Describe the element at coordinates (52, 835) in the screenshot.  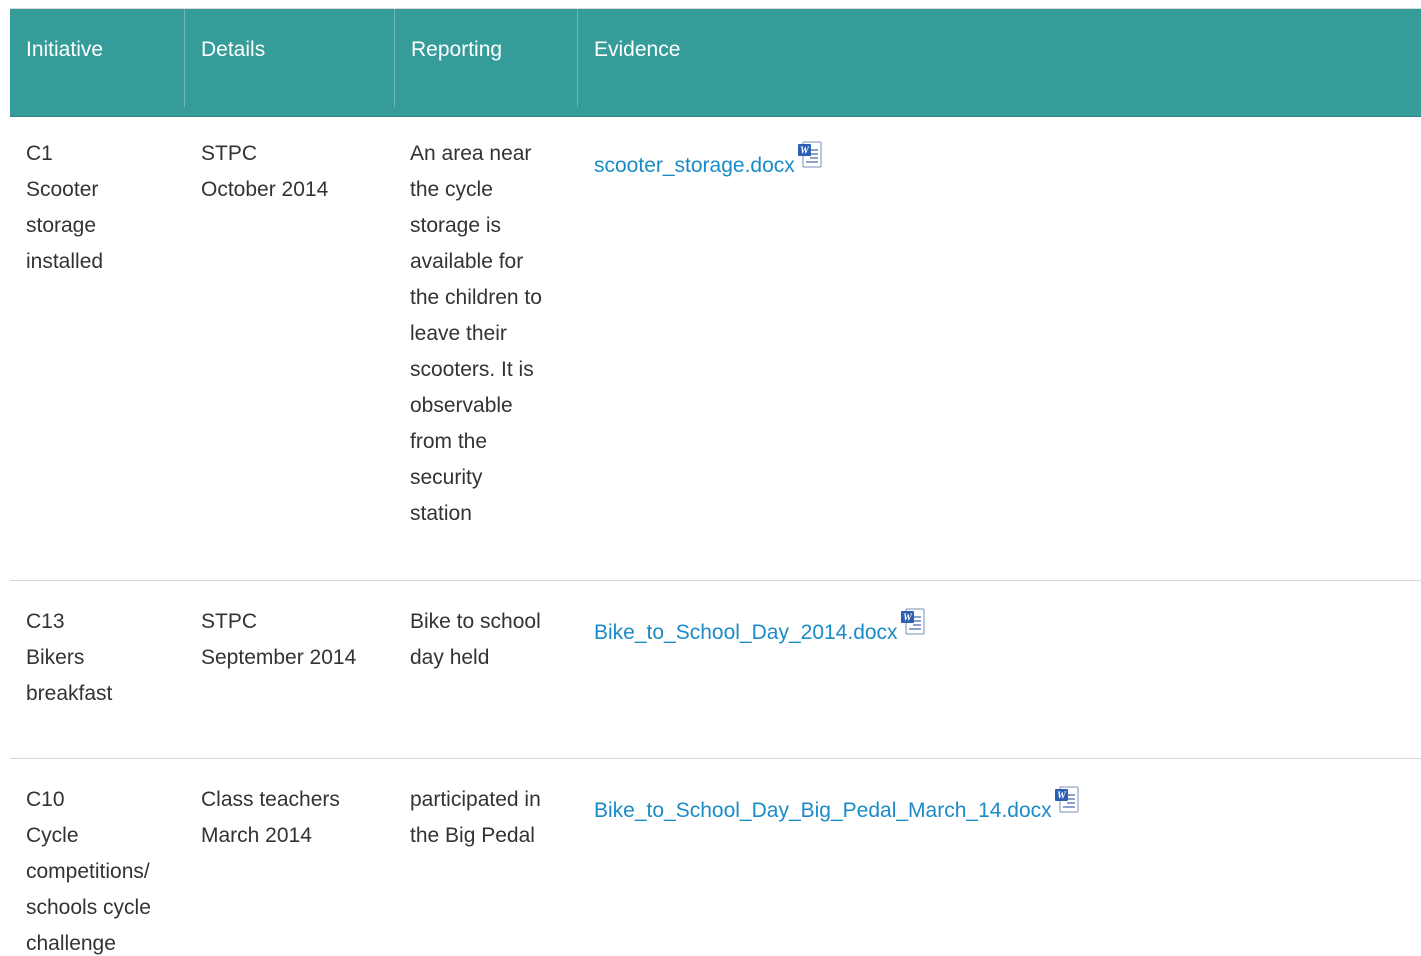
I see `initiative-text: Cycle` at that location.